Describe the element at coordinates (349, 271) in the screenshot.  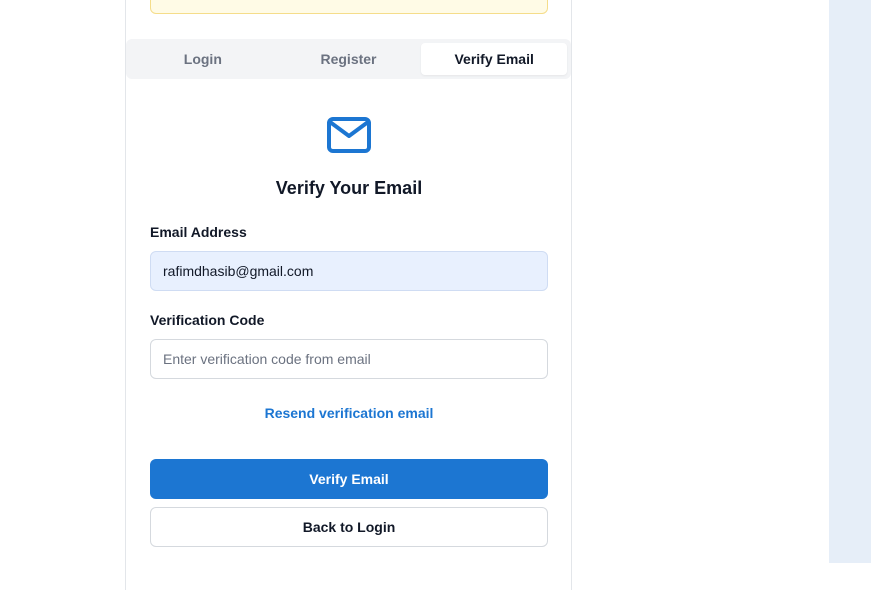
I see `email-field` at that location.